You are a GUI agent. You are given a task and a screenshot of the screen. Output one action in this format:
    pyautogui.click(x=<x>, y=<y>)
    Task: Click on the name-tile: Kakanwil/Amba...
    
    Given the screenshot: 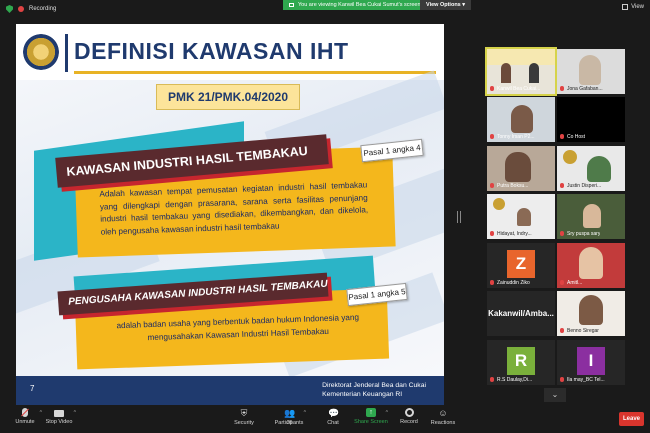 What is the action you would take?
    pyautogui.click(x=521, y=313)
    